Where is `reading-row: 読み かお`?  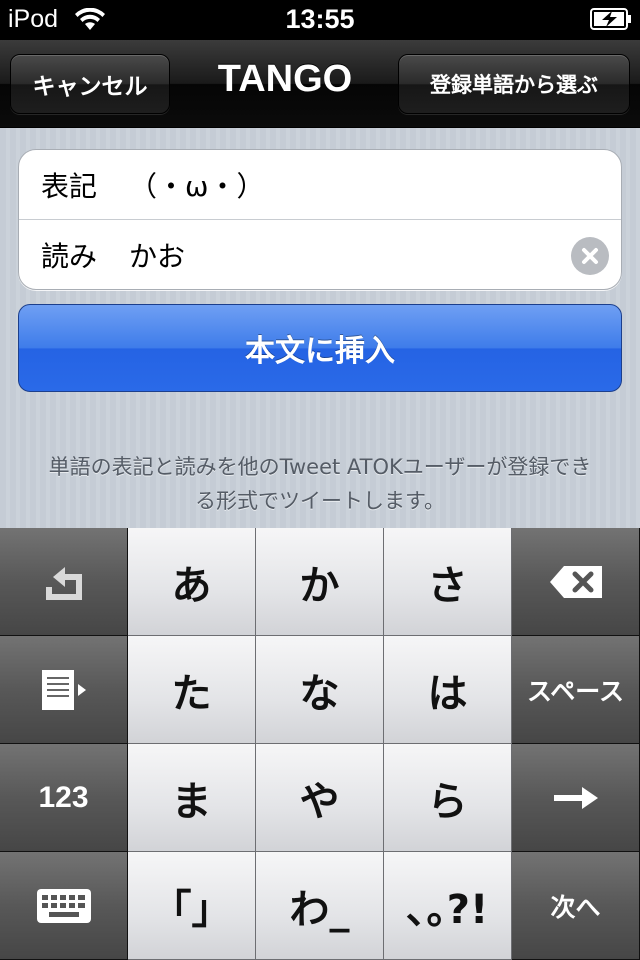 reading-row: 読み かお is located at coordinates (320, 254).